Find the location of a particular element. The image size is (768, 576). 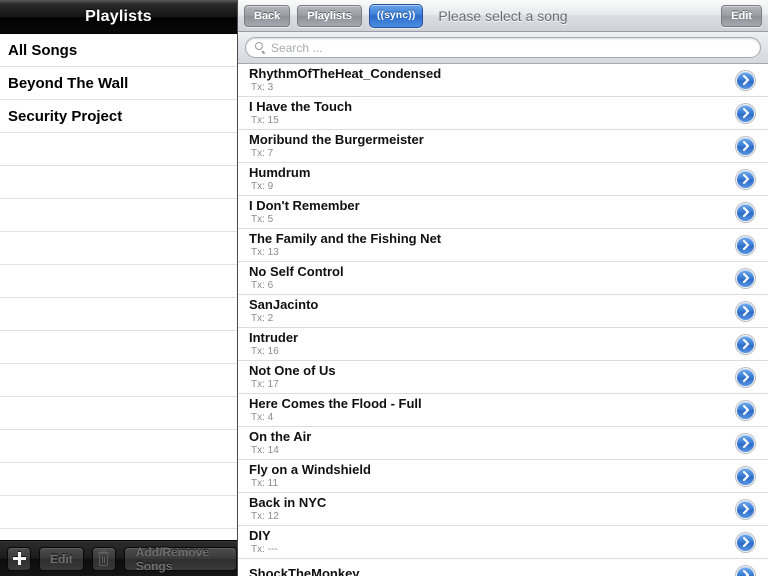

playlist-row-label: All Songs is located at coordinates (43, 50).